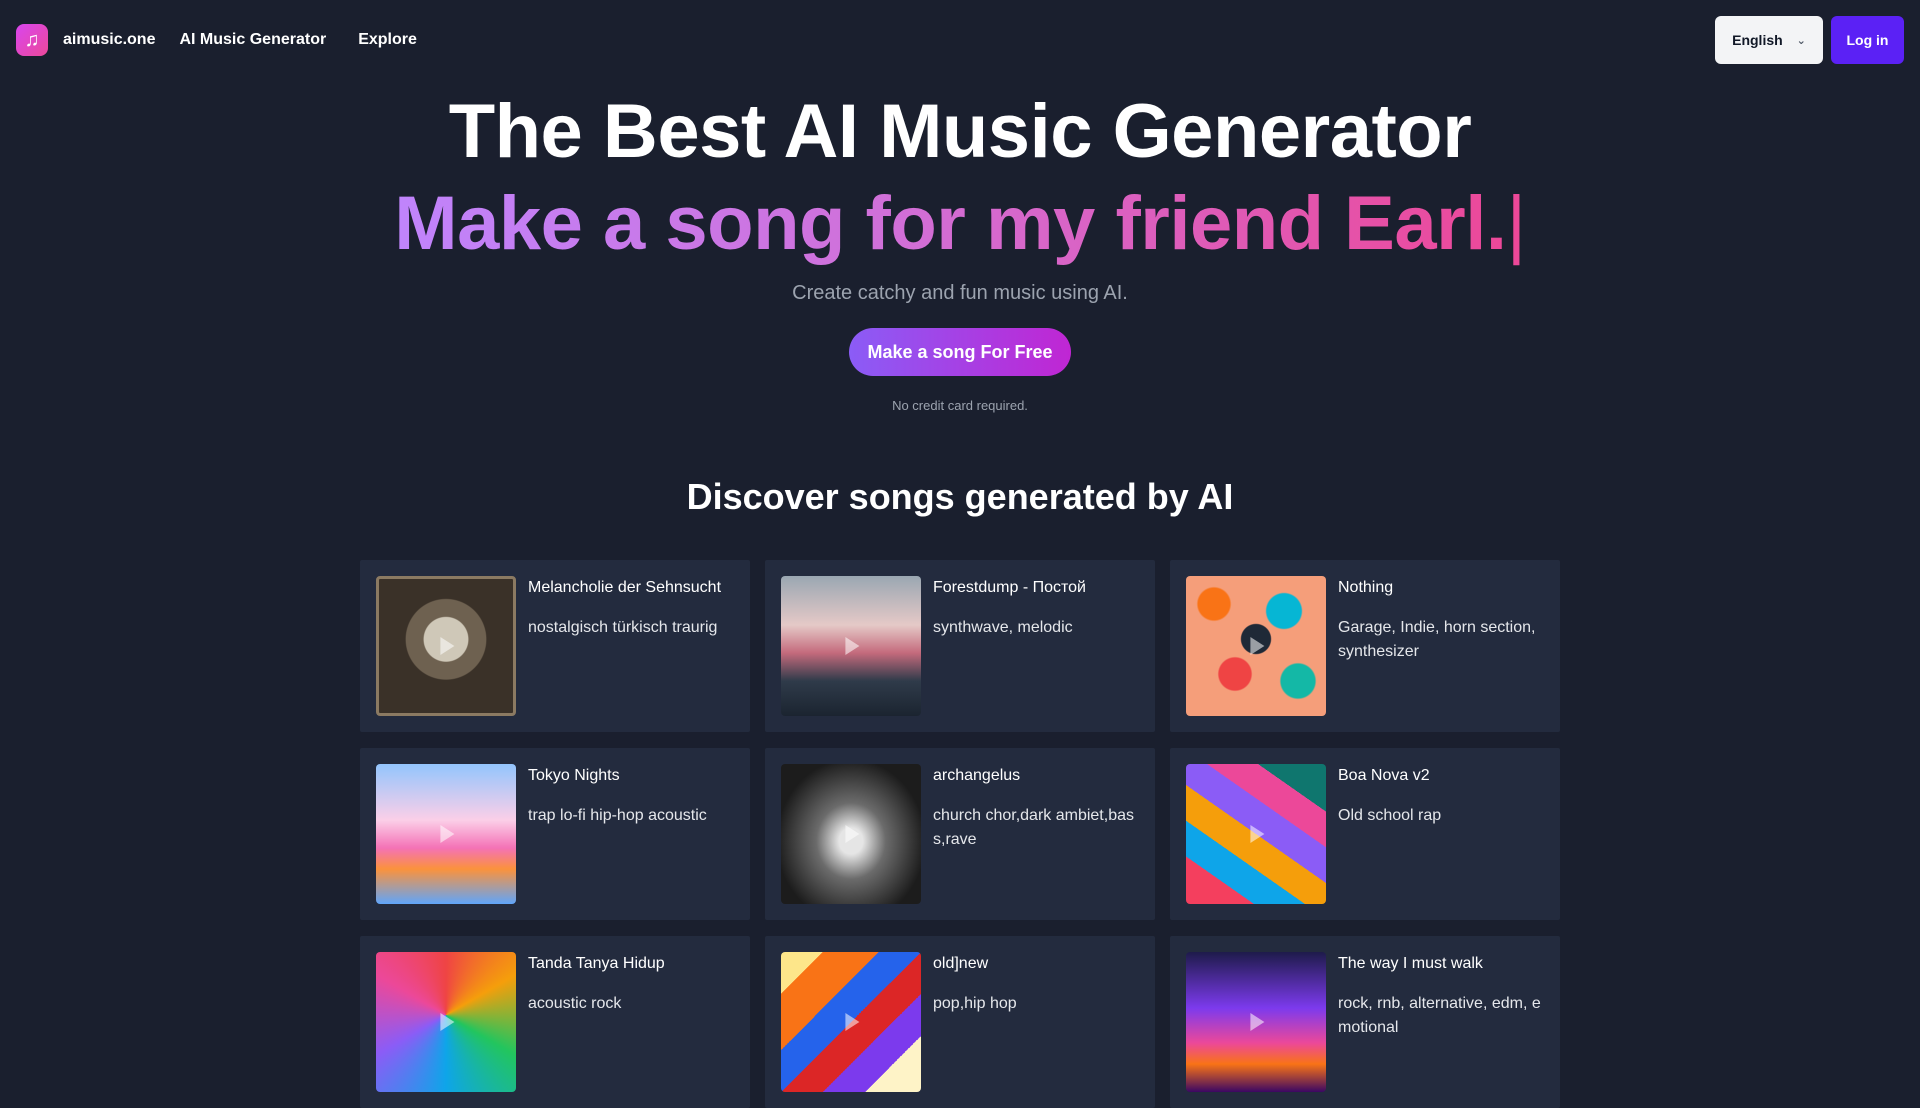 Image resolution: width=1920 pixels, height=1108 pixels. I want to click on song-card: Forestdump - Постой synthwave, melodic, so click(960, 646).